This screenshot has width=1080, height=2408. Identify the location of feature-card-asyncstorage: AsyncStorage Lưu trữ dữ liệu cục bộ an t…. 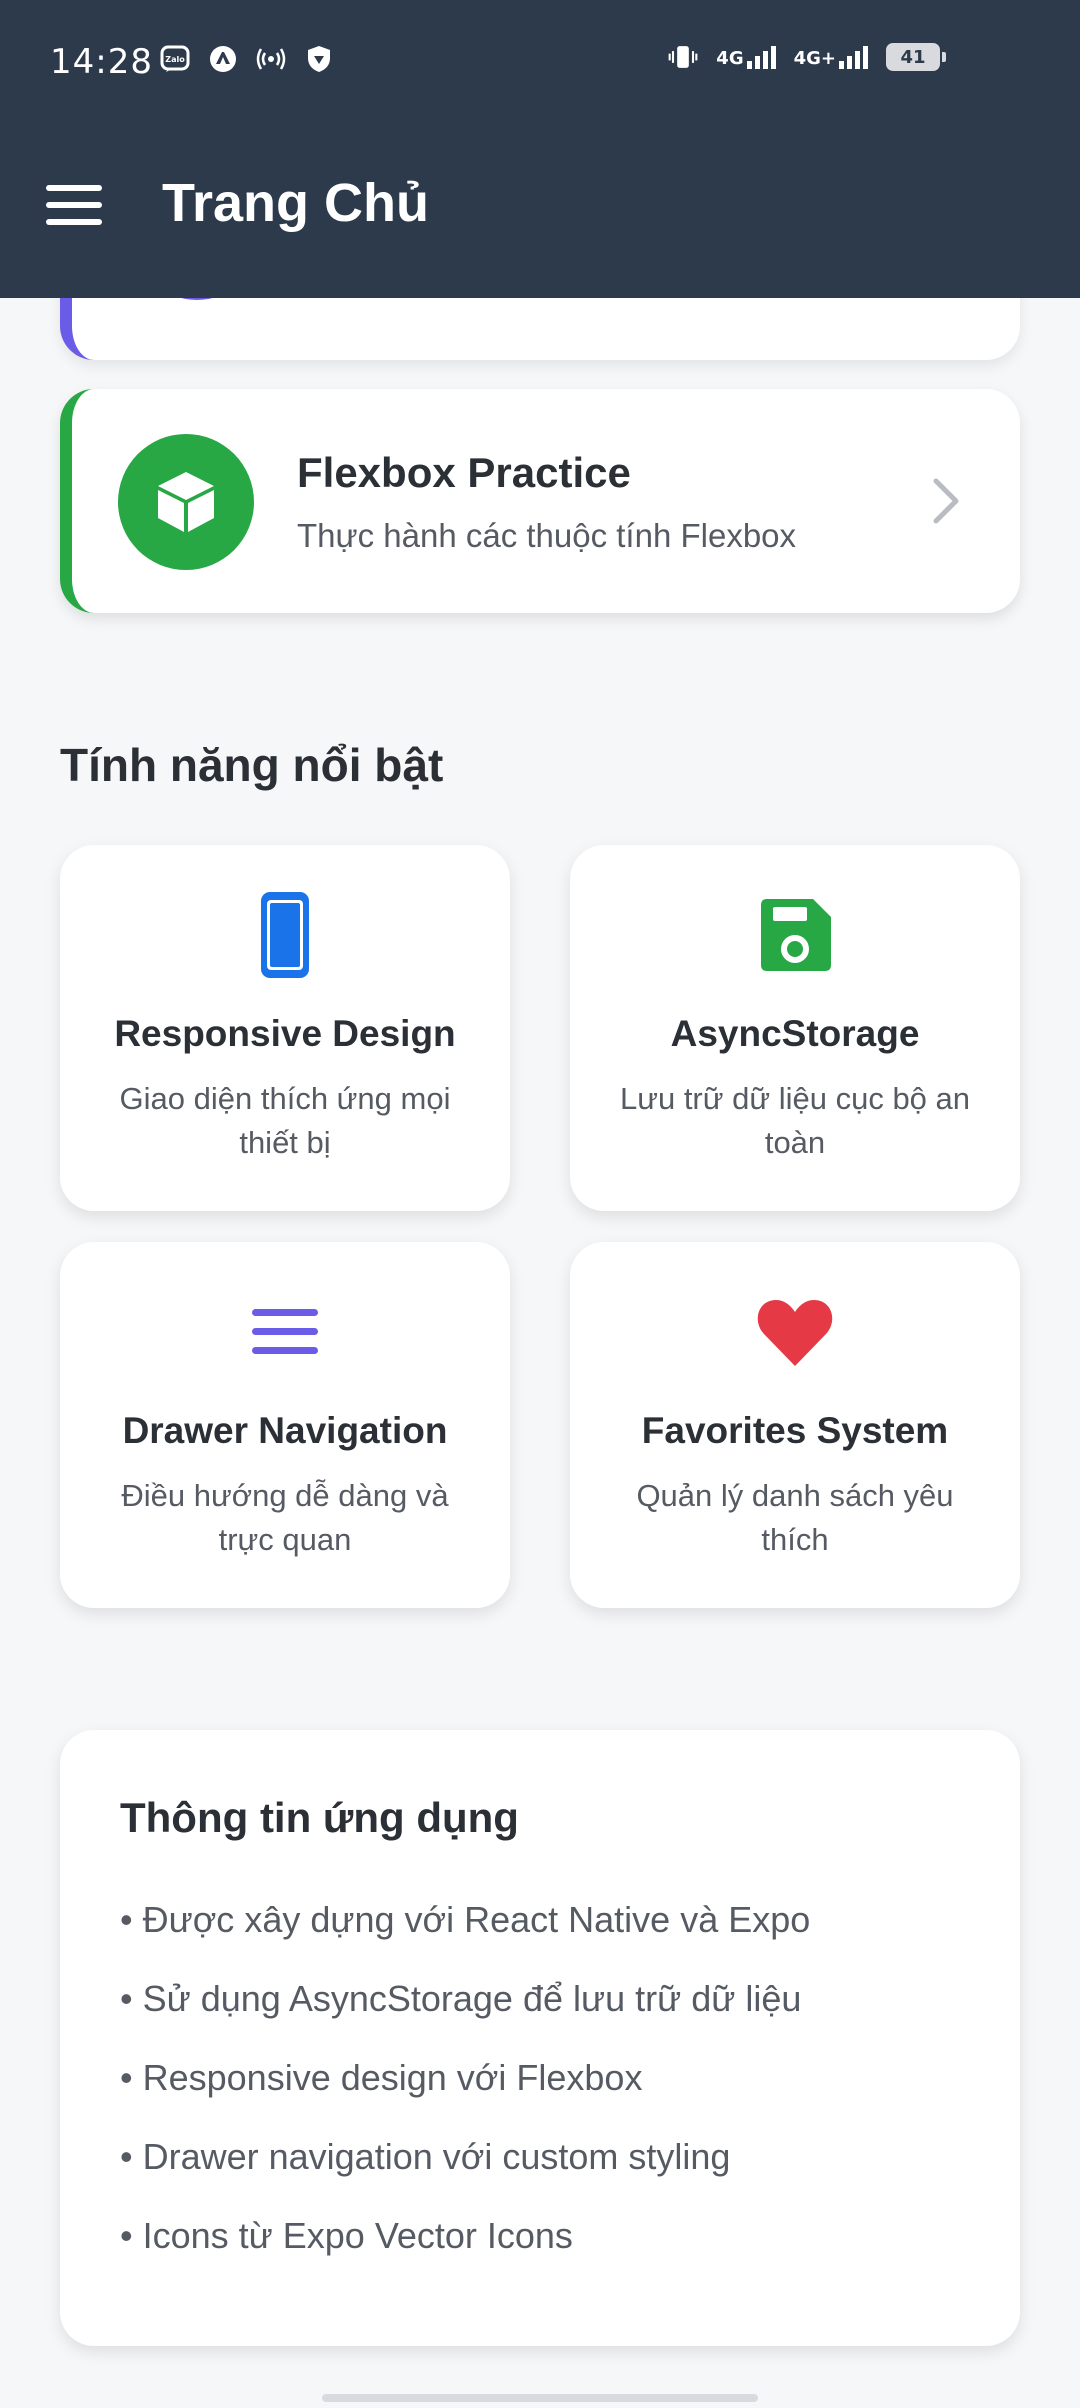
(795, 1028).